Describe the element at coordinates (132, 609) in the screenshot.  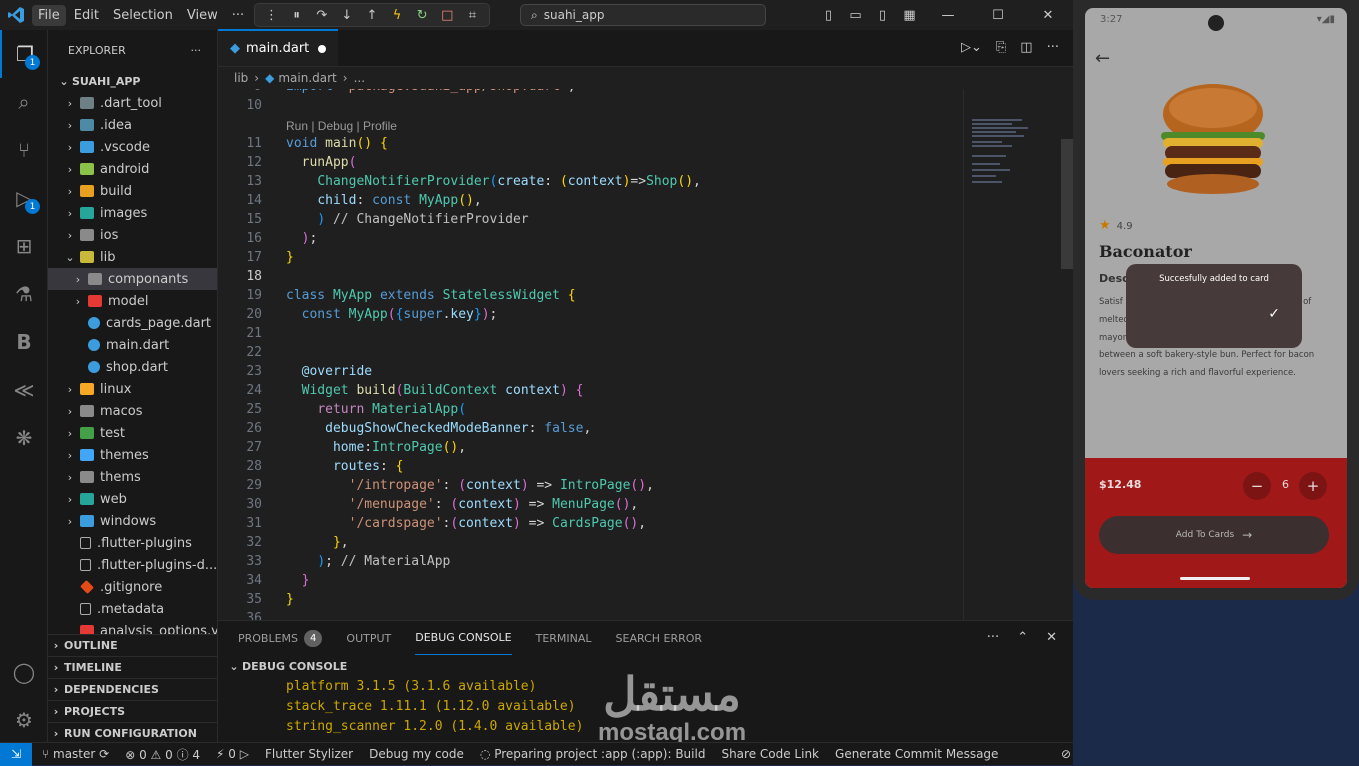
I see `tree-item: .metadata` at that location.